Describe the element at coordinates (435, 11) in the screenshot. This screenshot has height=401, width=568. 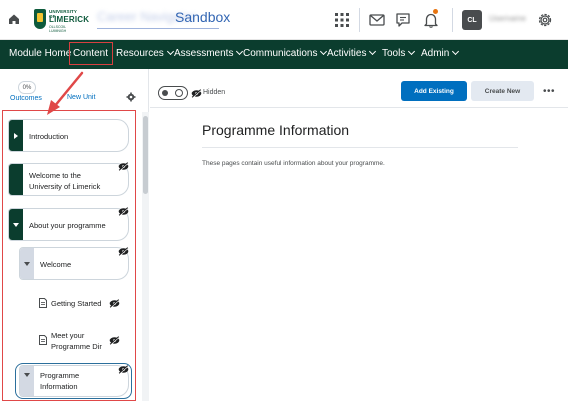
I see `notification-dot` at that location.